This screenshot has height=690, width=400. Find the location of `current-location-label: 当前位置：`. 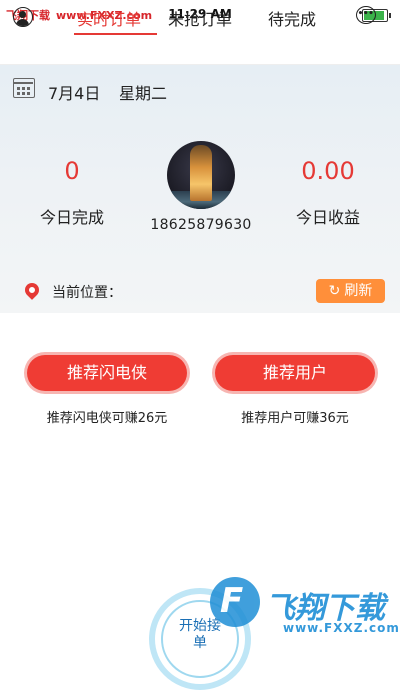

current-location-label: 当前位置： is located at coordinates (87, 293).